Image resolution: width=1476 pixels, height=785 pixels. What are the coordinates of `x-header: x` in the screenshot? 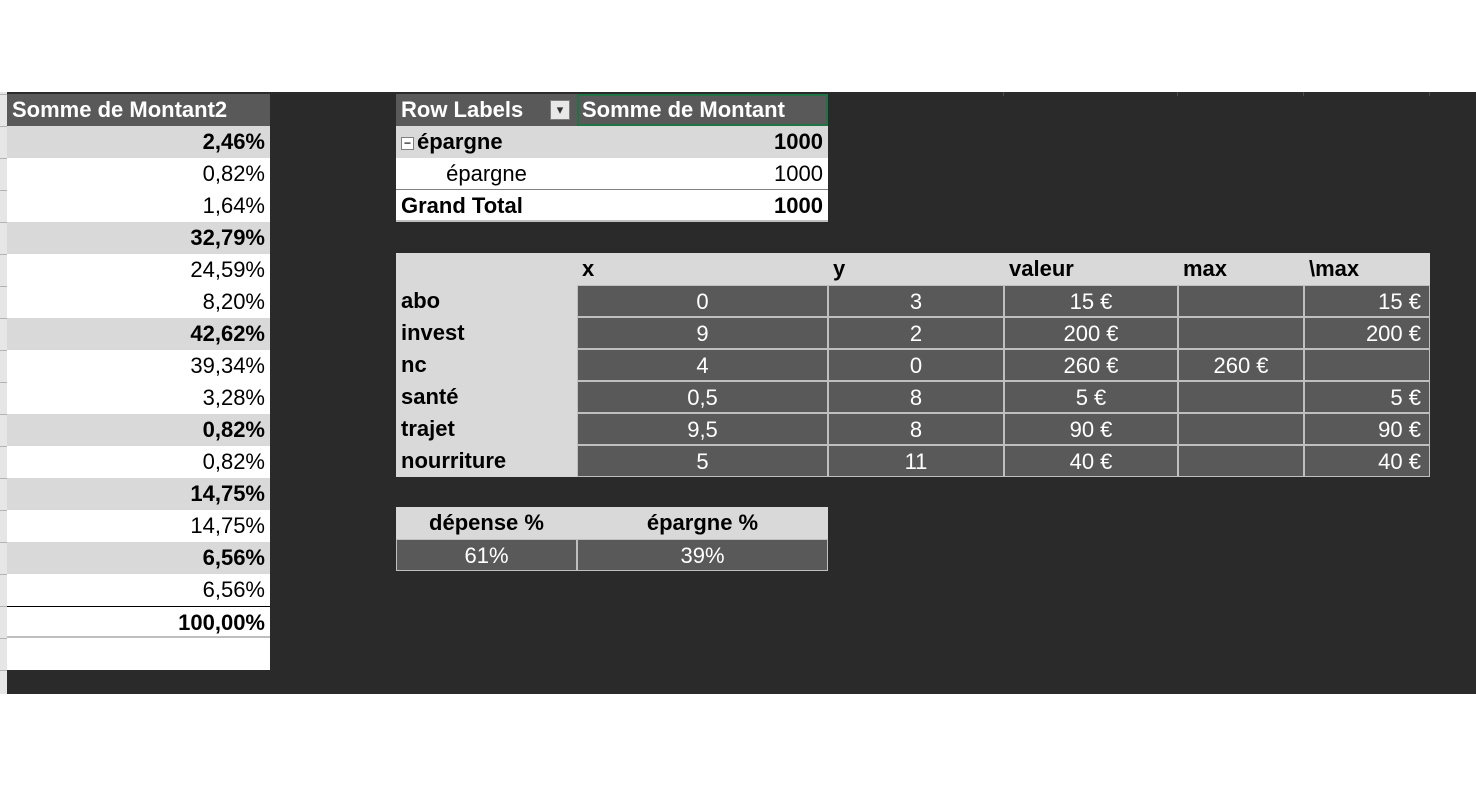 It's located at (702, 269).